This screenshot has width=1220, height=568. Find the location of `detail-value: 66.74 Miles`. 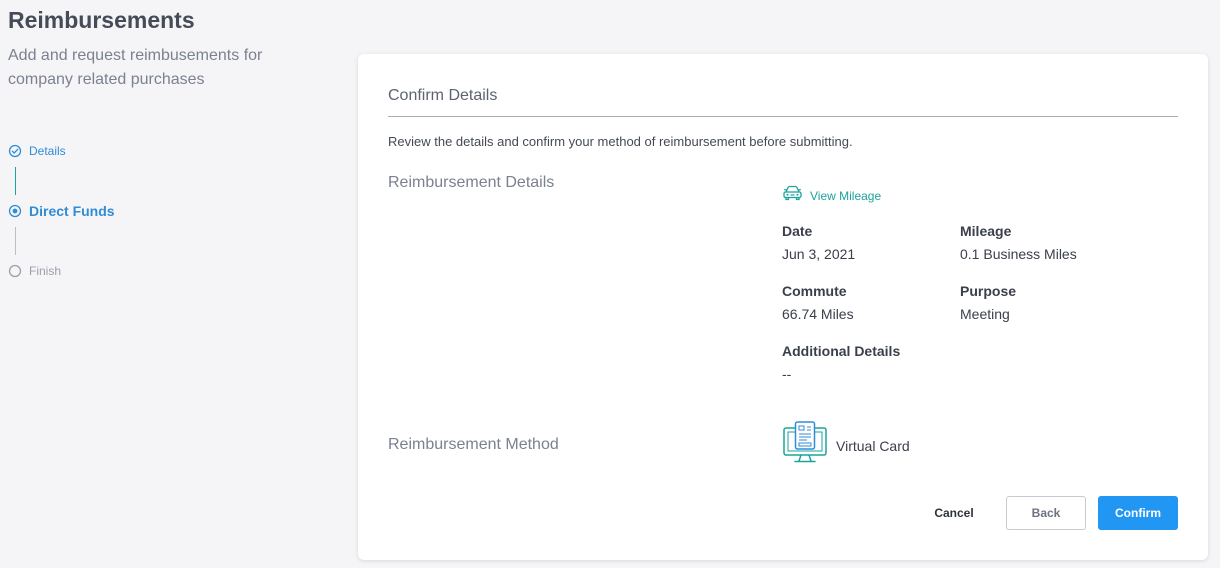

detail-value: 66.74 Miles is located at coordinates (818, 314).